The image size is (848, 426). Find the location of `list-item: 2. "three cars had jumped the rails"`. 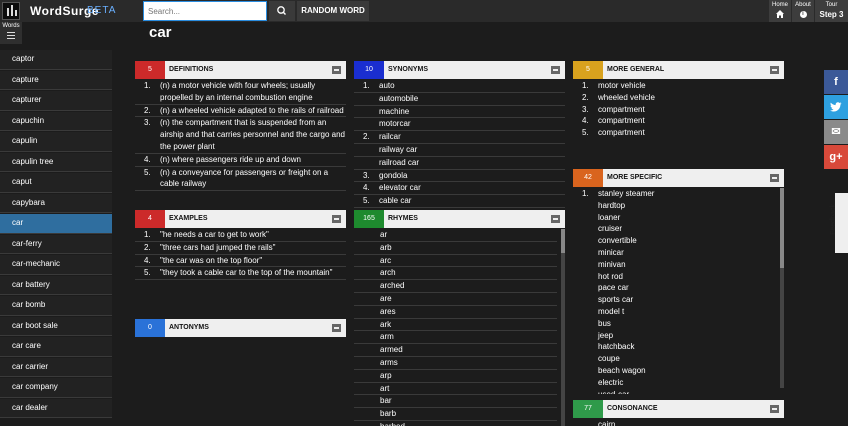

list-item: 2. "three cars had jumped the rails" is located at coordinates (240, 248).